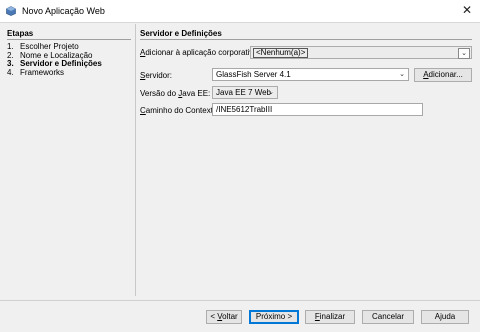 Image resolution: width=480 pixels, height=332 pixels. What do you see at coordinates (281, 53) in the screenshot?
I see `enterprise-app-value: <Nenhum(a)>` at bounding box center [281, 53].